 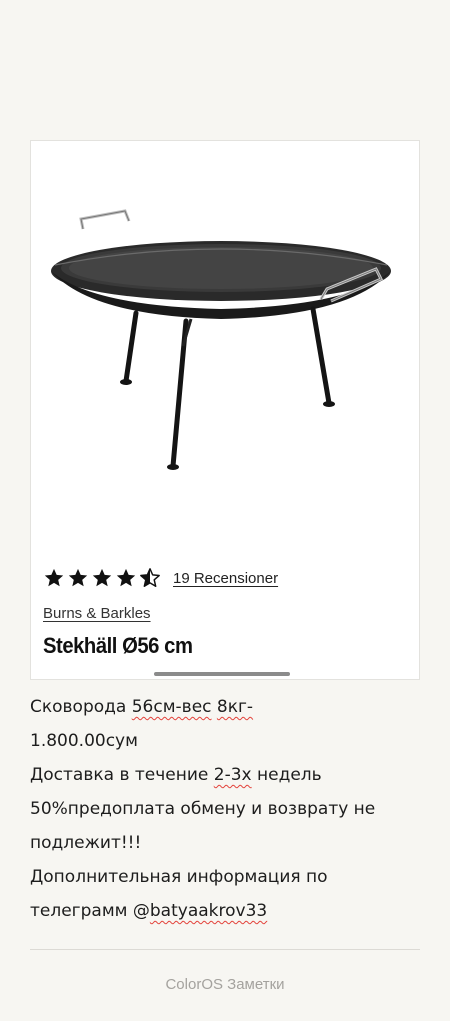 What do you see at coordinates (86, 843) in the screenshot?
I see `note-line: подлежит!!!` at bounding box center [86, 843].